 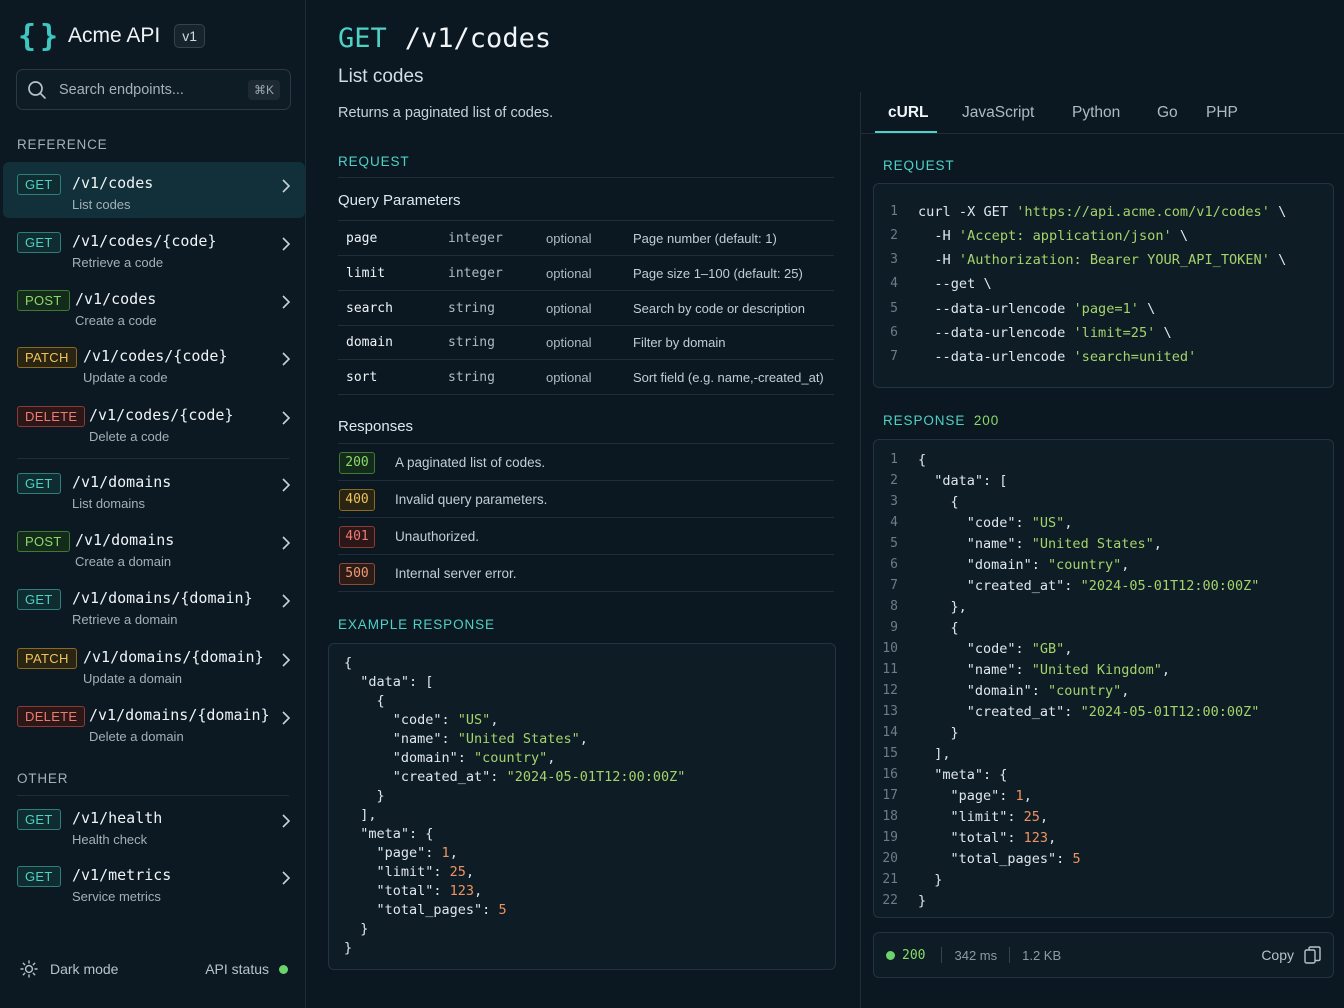 I want to click on section-divider, so click(x=586, y=177).